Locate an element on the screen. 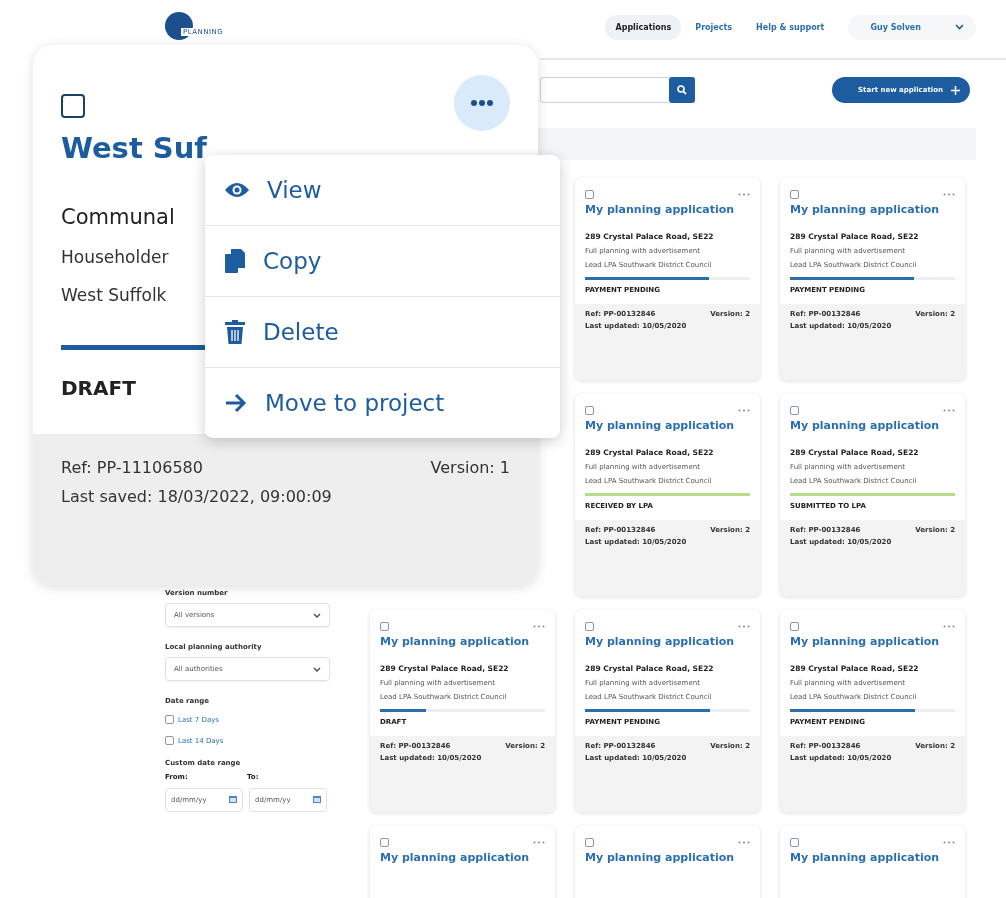 The height and width of the screenshot is (898, 1006). card-ref: Ref: PP-11106580 is located at coordinates (132, 467).